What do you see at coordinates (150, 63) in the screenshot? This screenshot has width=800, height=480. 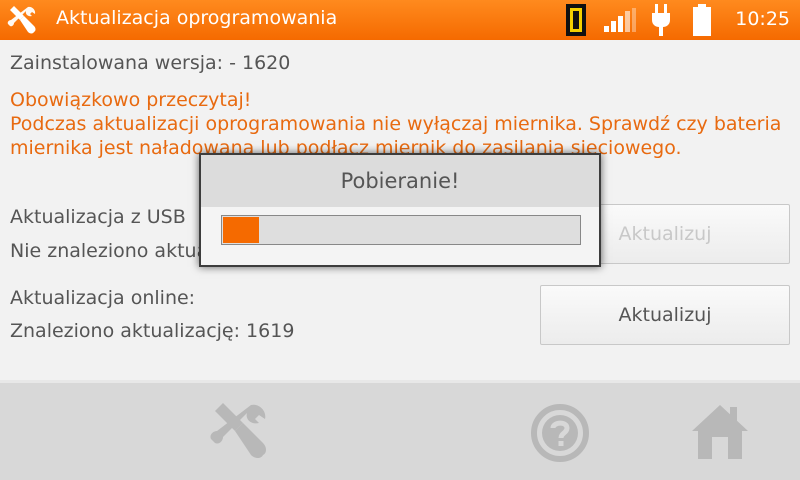 I see `installed-version: Zainstalowana wersja: - 1620` at bounding box center [150, 63].